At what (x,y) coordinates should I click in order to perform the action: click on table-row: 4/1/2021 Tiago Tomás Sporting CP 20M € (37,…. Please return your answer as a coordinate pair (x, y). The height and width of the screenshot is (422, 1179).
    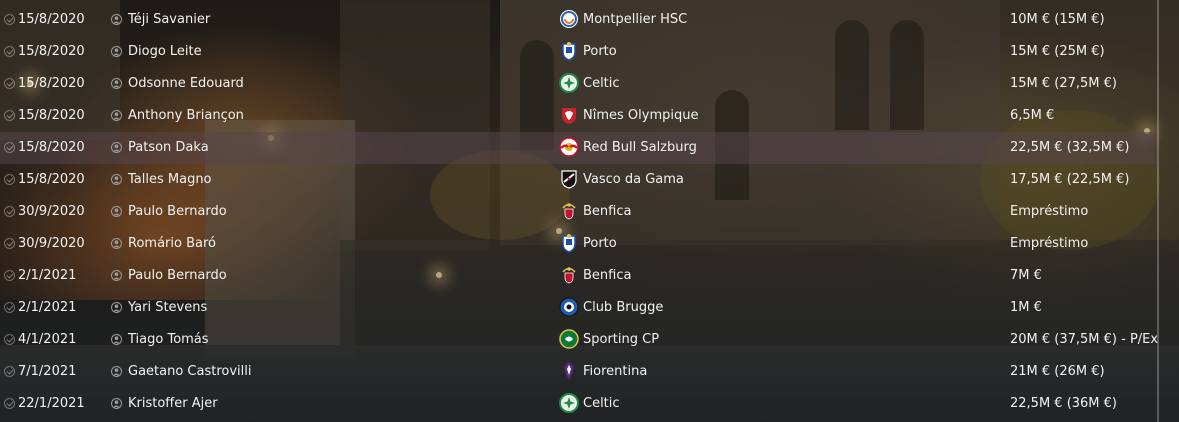
    Looking at the image, I should click on (579, 340).